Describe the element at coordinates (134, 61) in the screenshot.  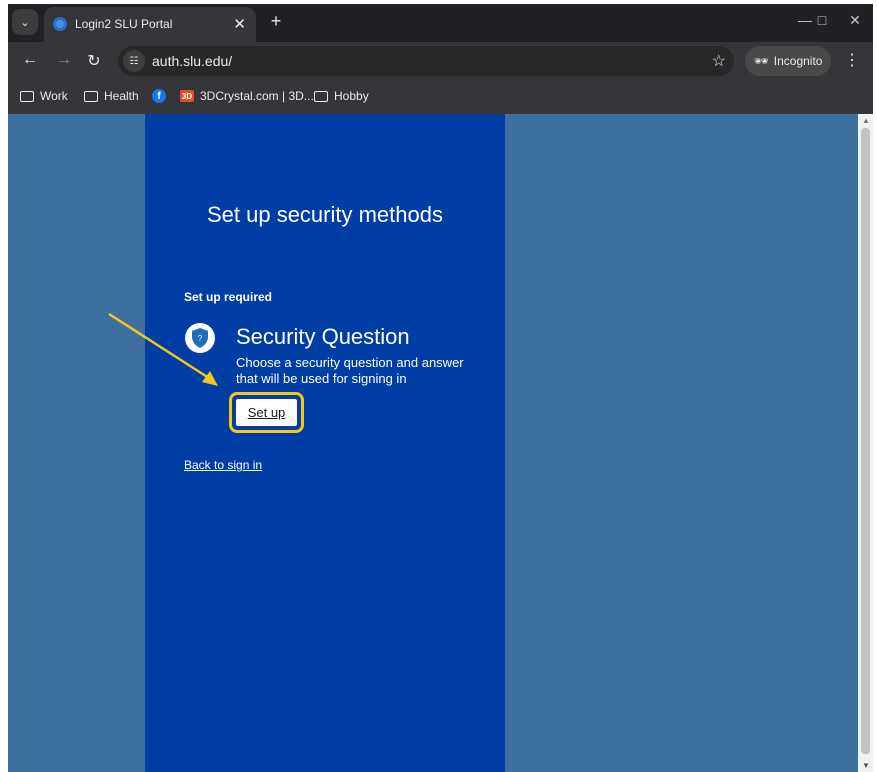
I see `site-info-icon: ☷` at that location.